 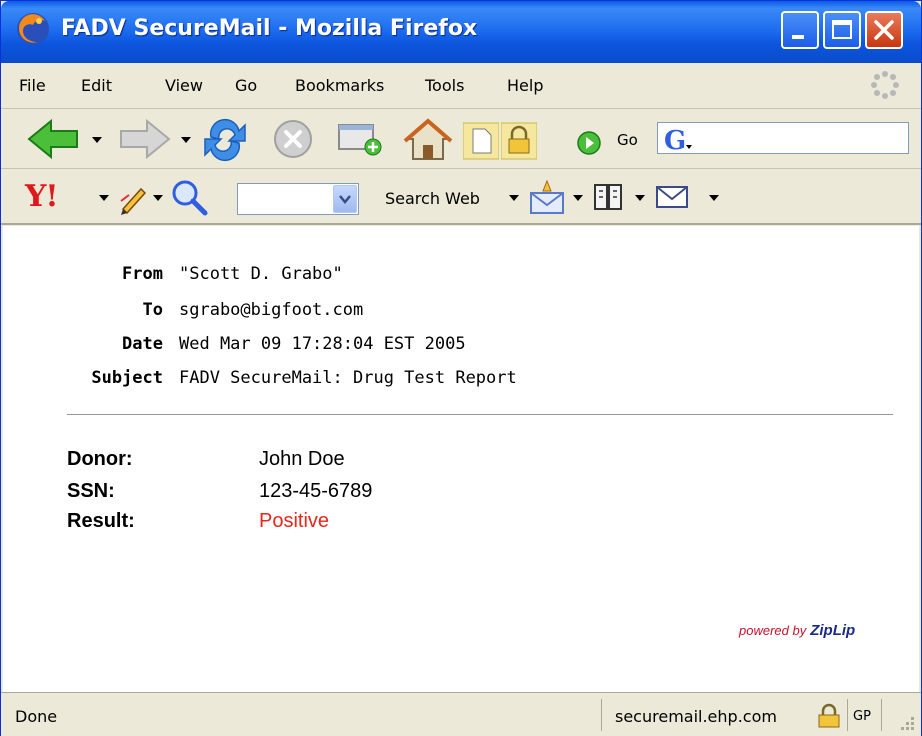 I want to click on to-label: To, so click(x=152, y=310).